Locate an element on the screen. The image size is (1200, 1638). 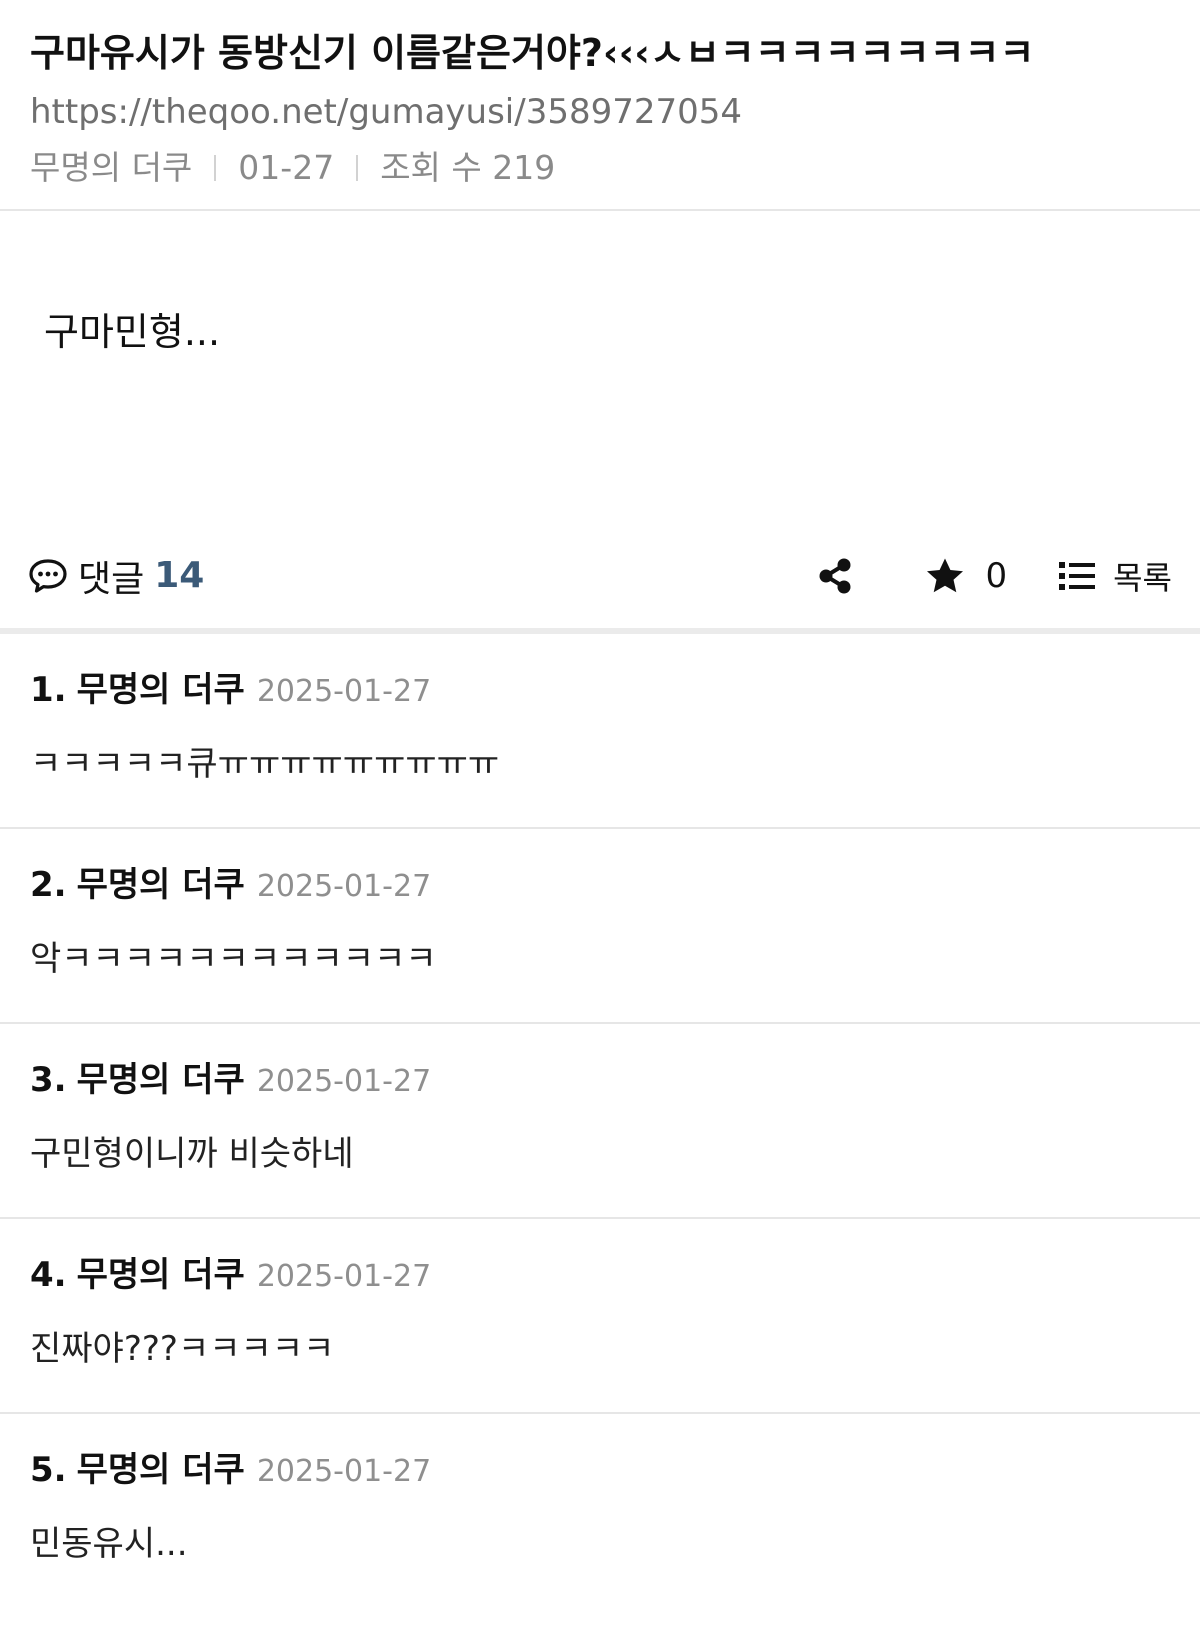
comment-number: 2. is located at coordinates (48, 885).